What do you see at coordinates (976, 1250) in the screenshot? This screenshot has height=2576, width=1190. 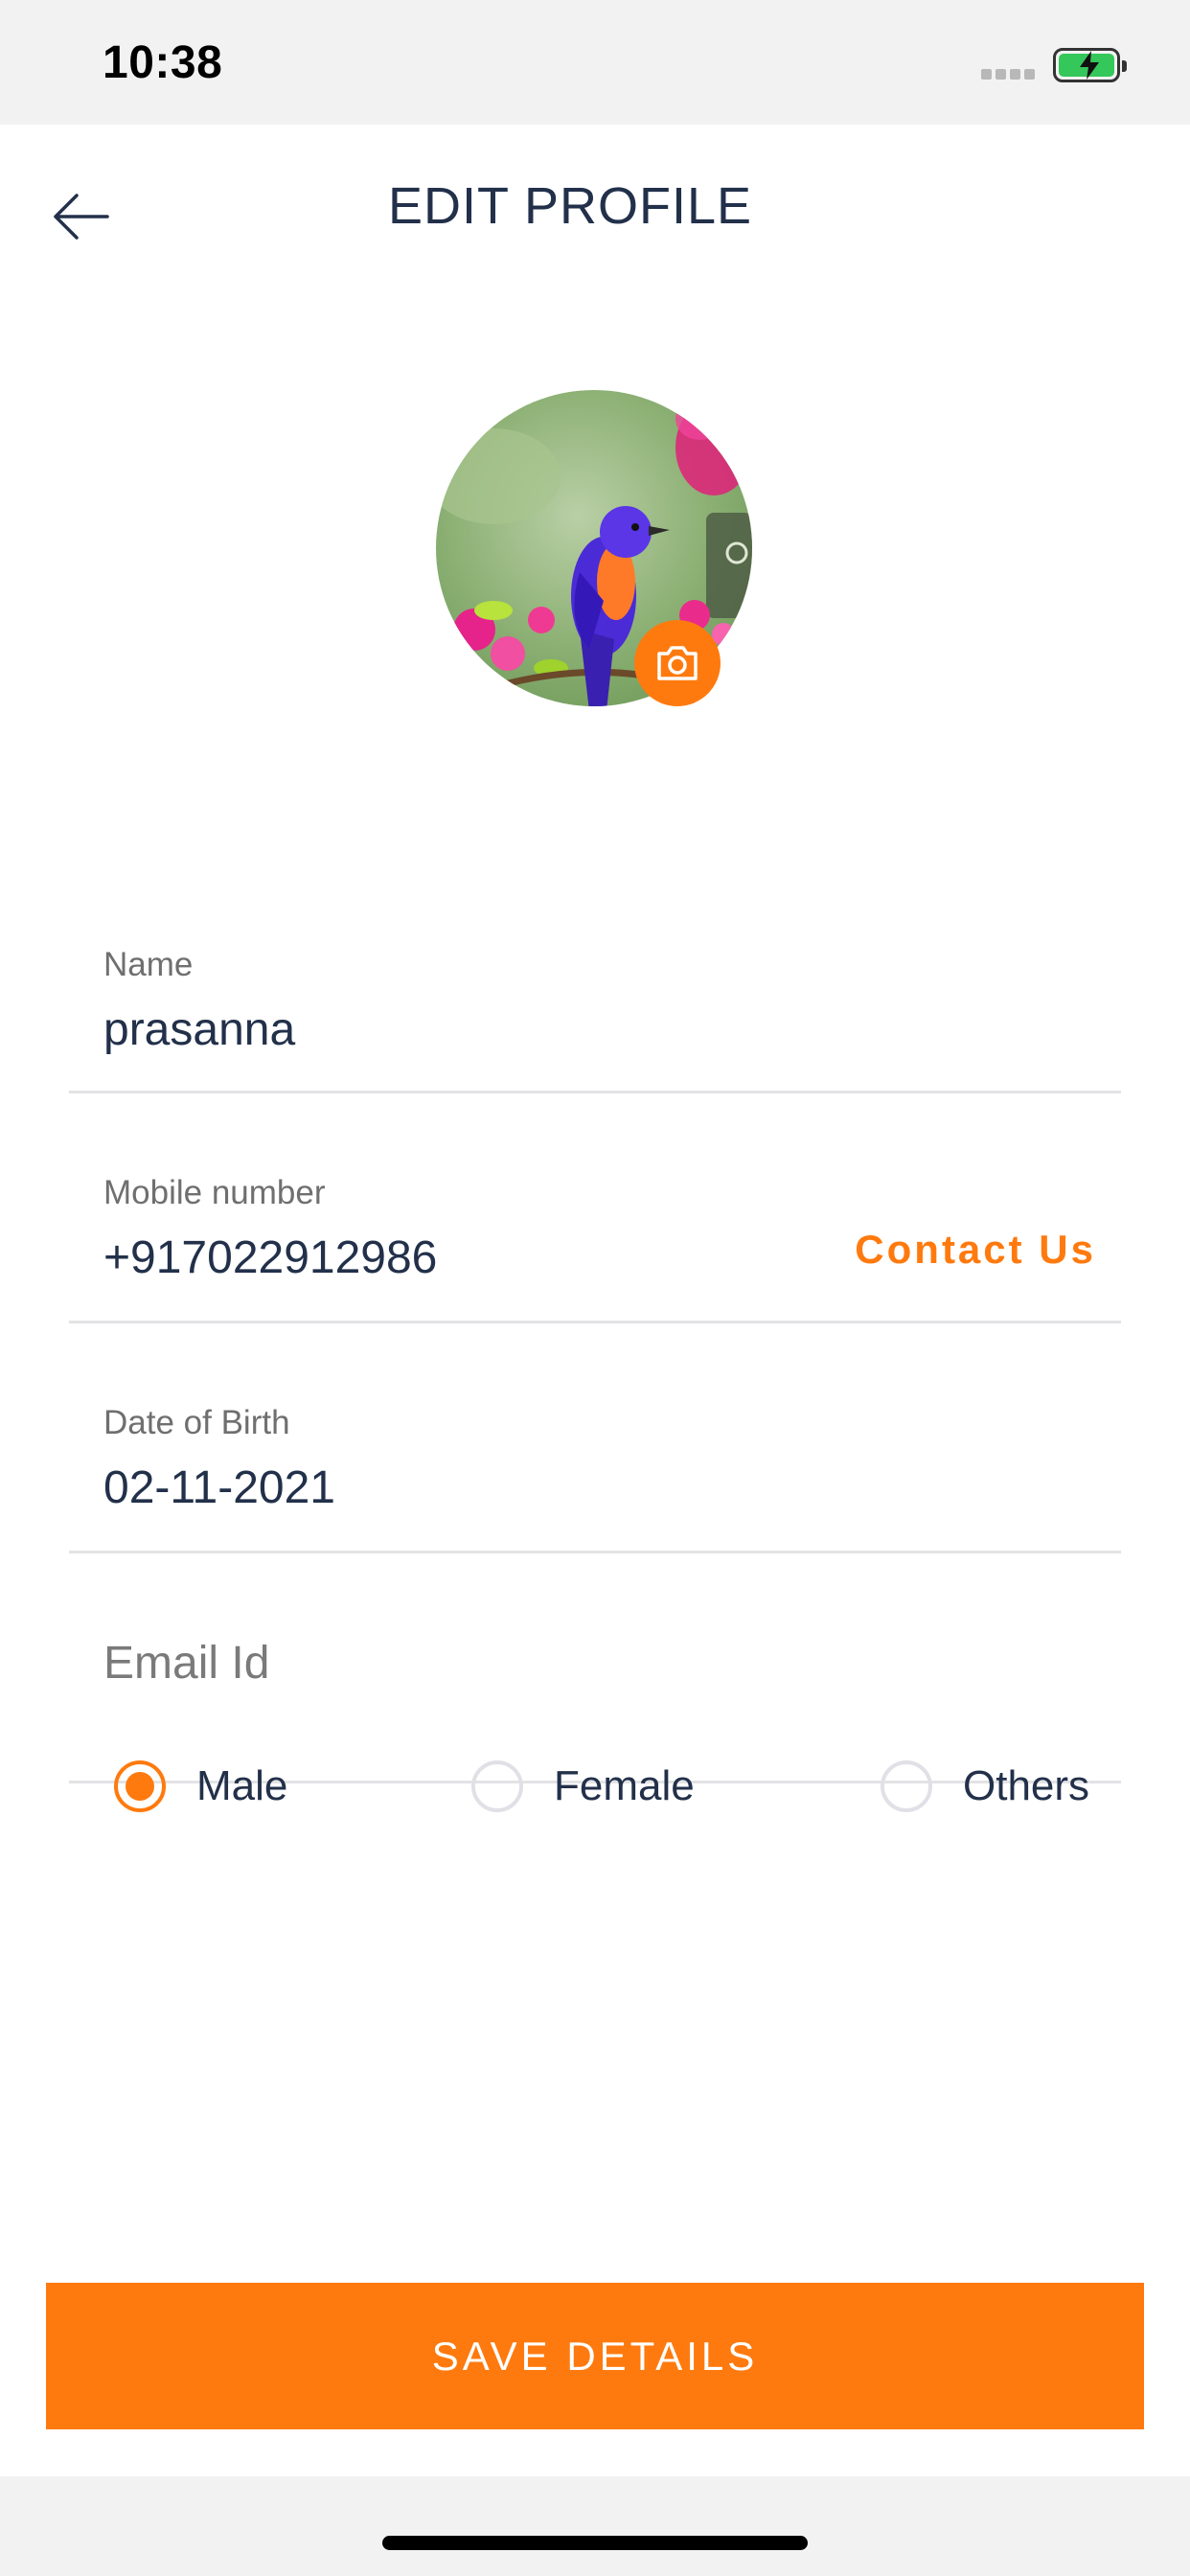 I see `contact-us-link: Contact Us` at bounding box center [976, 1250].